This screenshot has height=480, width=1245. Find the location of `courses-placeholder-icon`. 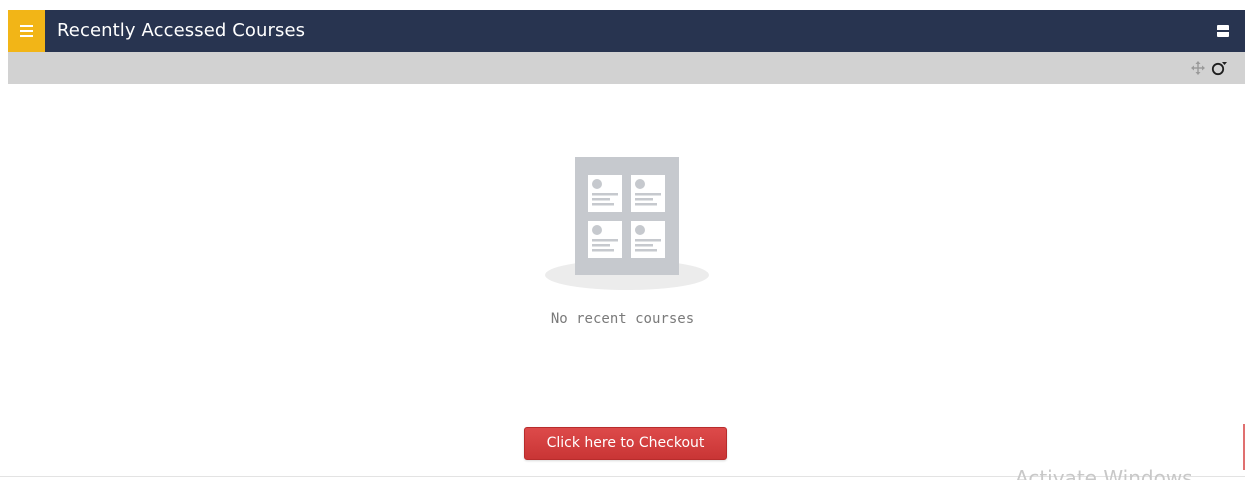

courses-placeholder-icon is located at coordinates (627, 223).